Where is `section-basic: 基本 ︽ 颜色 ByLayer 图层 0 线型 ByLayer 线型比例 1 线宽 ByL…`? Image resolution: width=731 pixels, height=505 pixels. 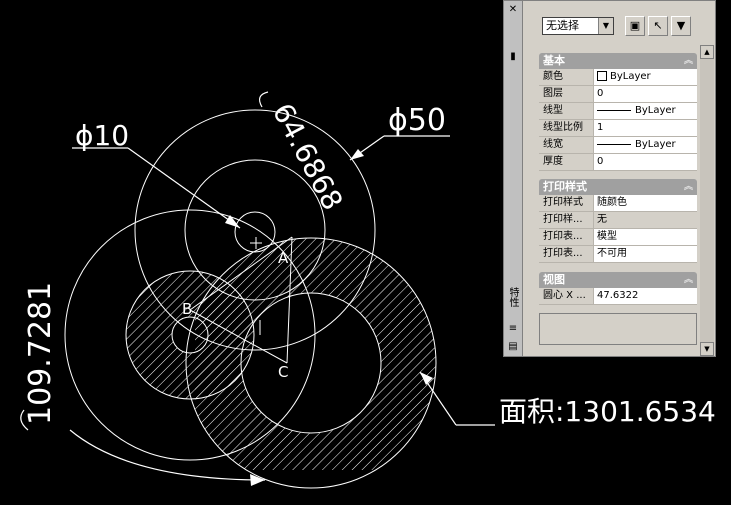
section-basic: 基本 ︽ 颜色 ByLayer 图层 0 线型 ByLayer 线型比例 1 线宽 ByL… is located at coordinates (618, 112).